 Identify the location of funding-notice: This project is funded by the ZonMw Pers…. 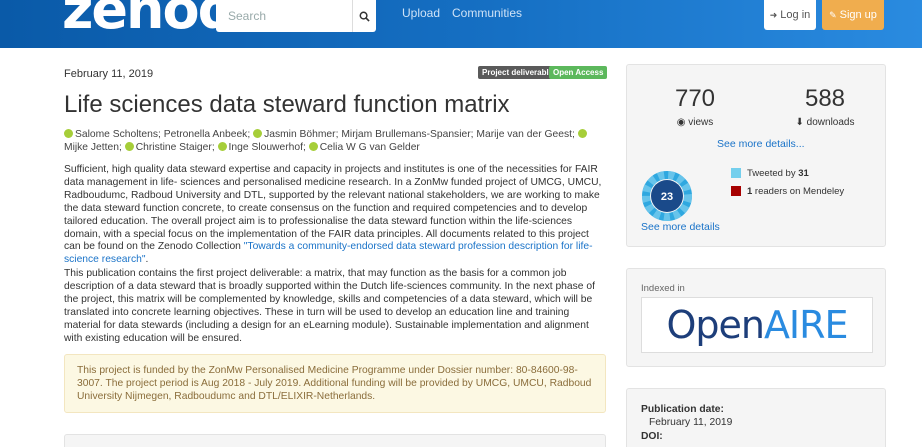
(335, 383).